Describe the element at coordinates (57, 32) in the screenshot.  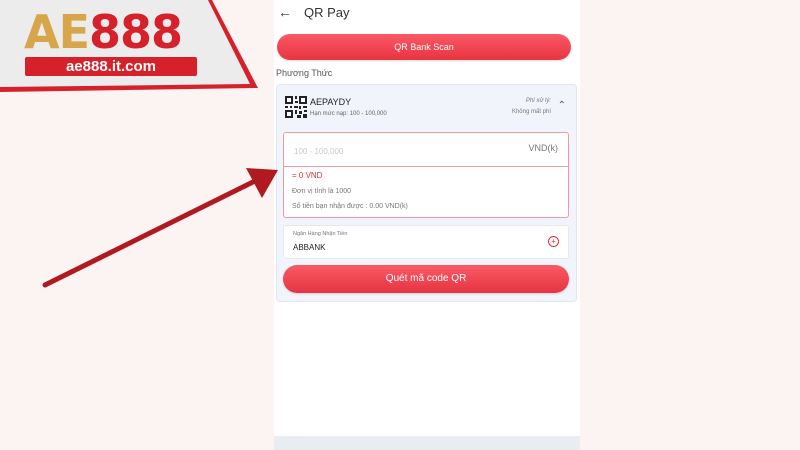
I see `logo-ae: AE` at that location.